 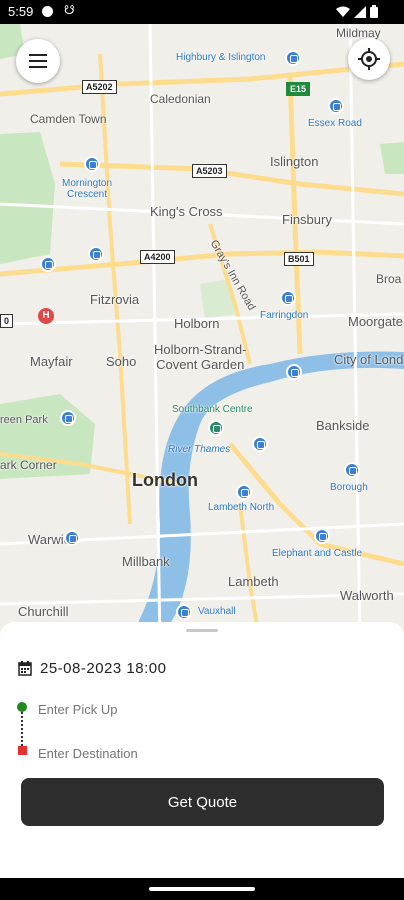 I want to click on map-label: Mornington Crescent, so click(x=87, y=189).